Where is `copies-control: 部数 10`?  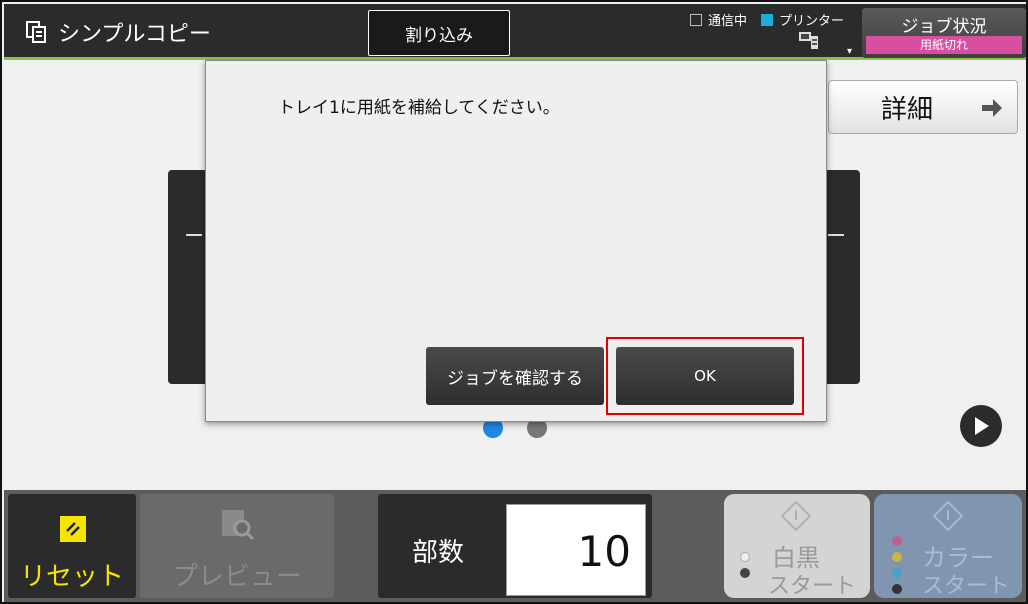
copies-control: 部数 10 is located at coordinates (515, 546).